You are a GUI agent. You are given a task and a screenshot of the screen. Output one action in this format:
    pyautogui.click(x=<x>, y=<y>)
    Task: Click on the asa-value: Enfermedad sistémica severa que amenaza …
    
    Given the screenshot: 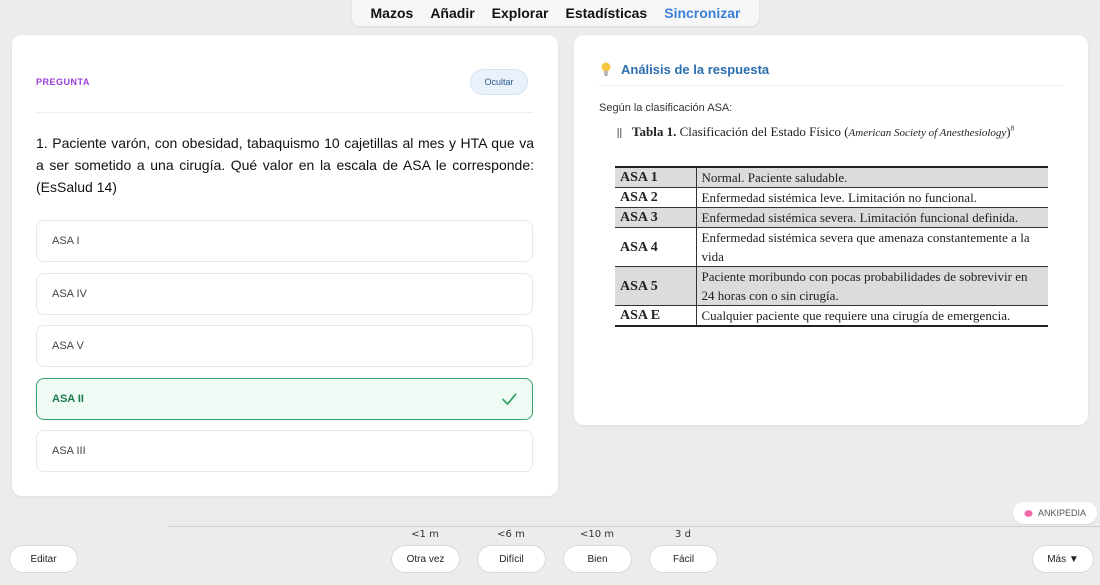 What is the action you would take?
    pyautogui.click(x=872, y=247)
    